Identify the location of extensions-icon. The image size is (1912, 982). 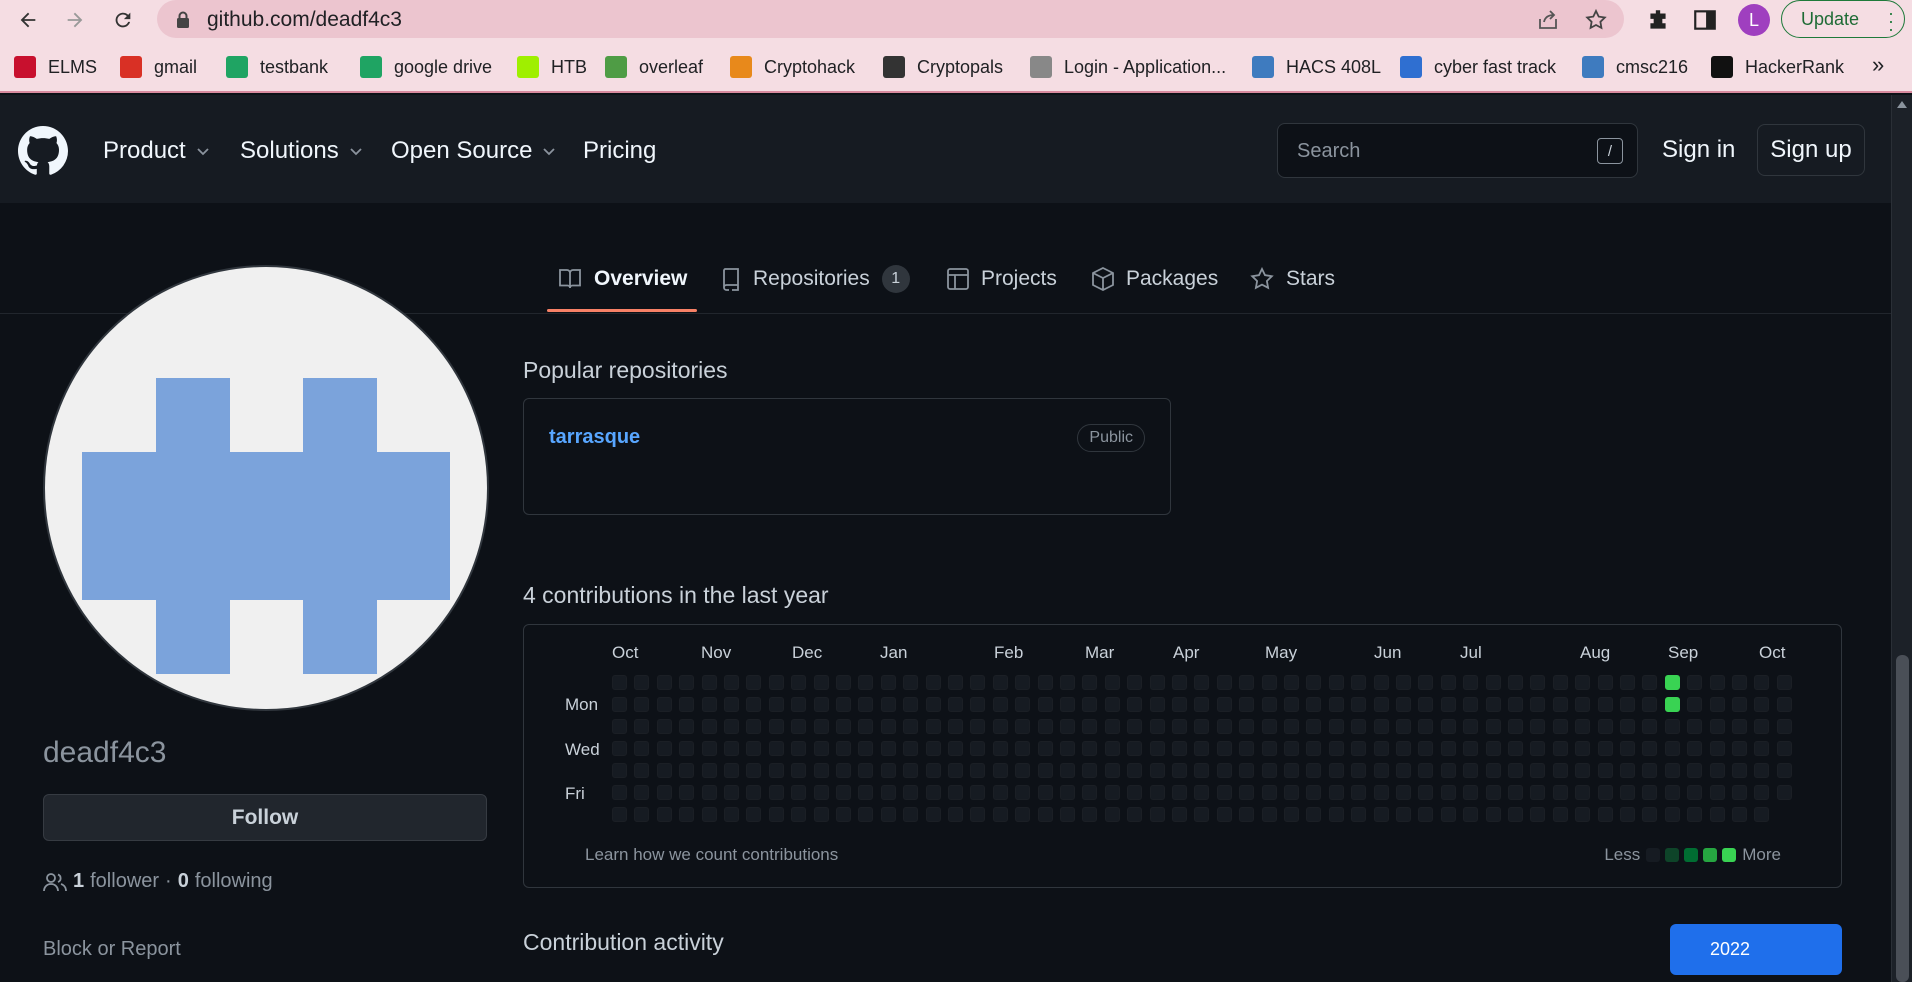
(1658, 20).